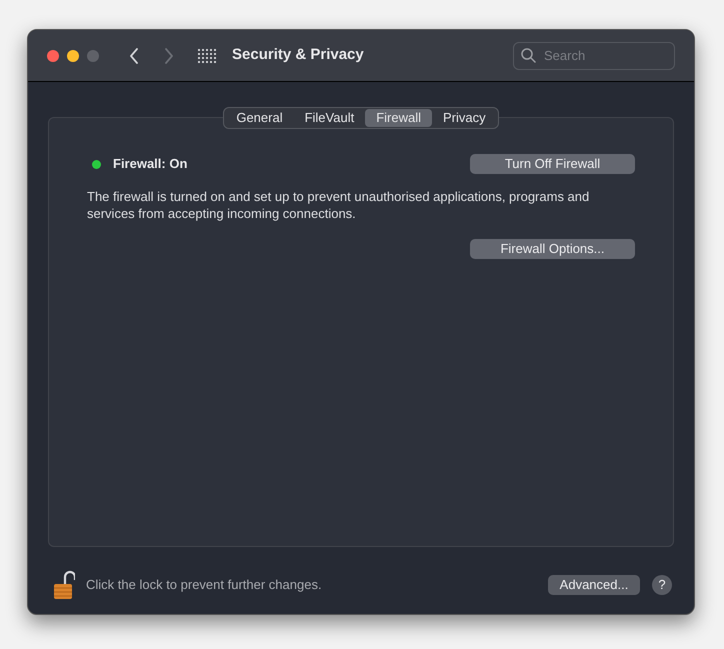 This screenshot has width=724, height=649. I want to click on search-field: Search, so click(594, 56).